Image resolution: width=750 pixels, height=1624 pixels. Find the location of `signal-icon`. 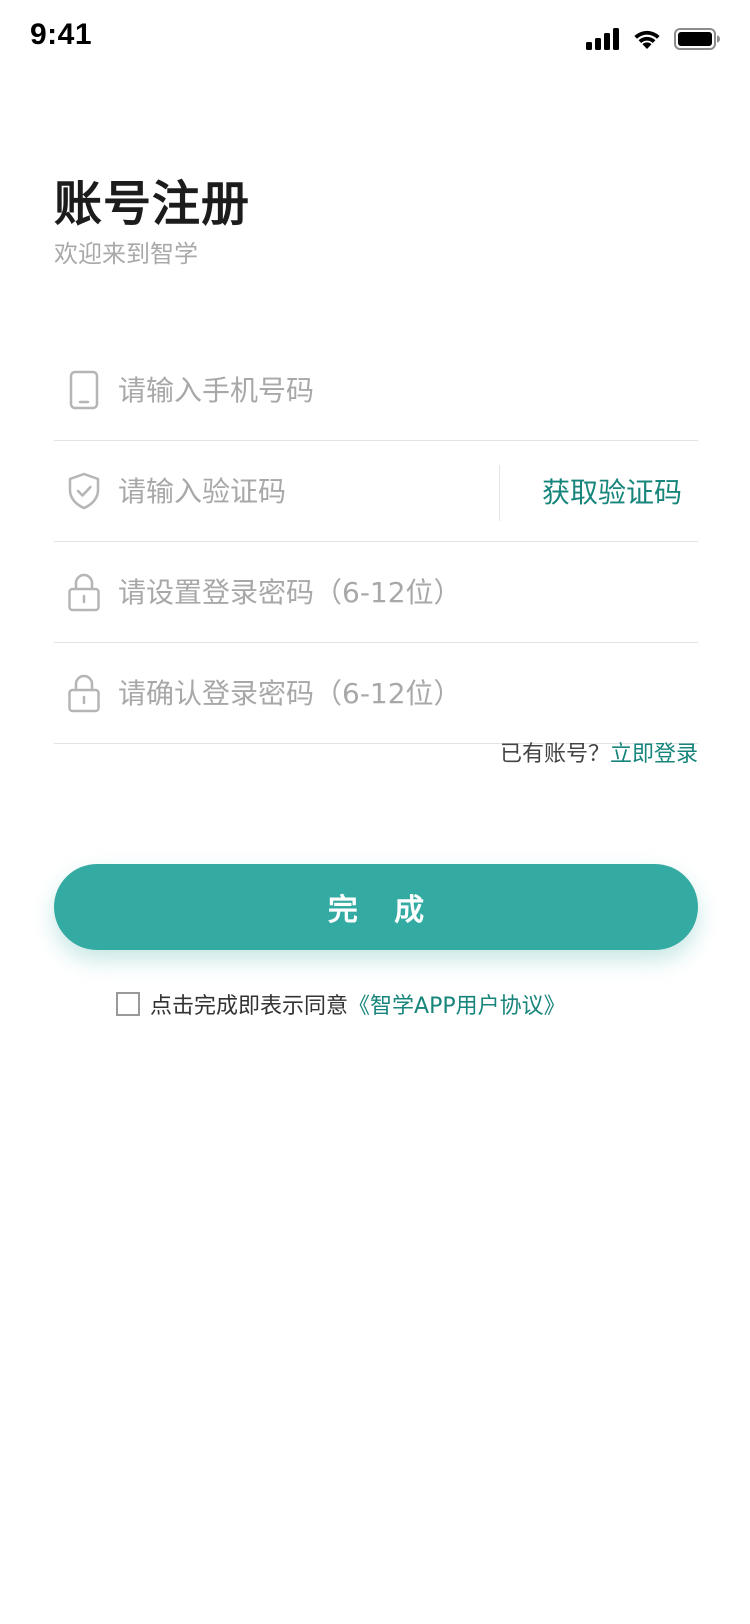

signal-icon is located at coordinates (602, 39).